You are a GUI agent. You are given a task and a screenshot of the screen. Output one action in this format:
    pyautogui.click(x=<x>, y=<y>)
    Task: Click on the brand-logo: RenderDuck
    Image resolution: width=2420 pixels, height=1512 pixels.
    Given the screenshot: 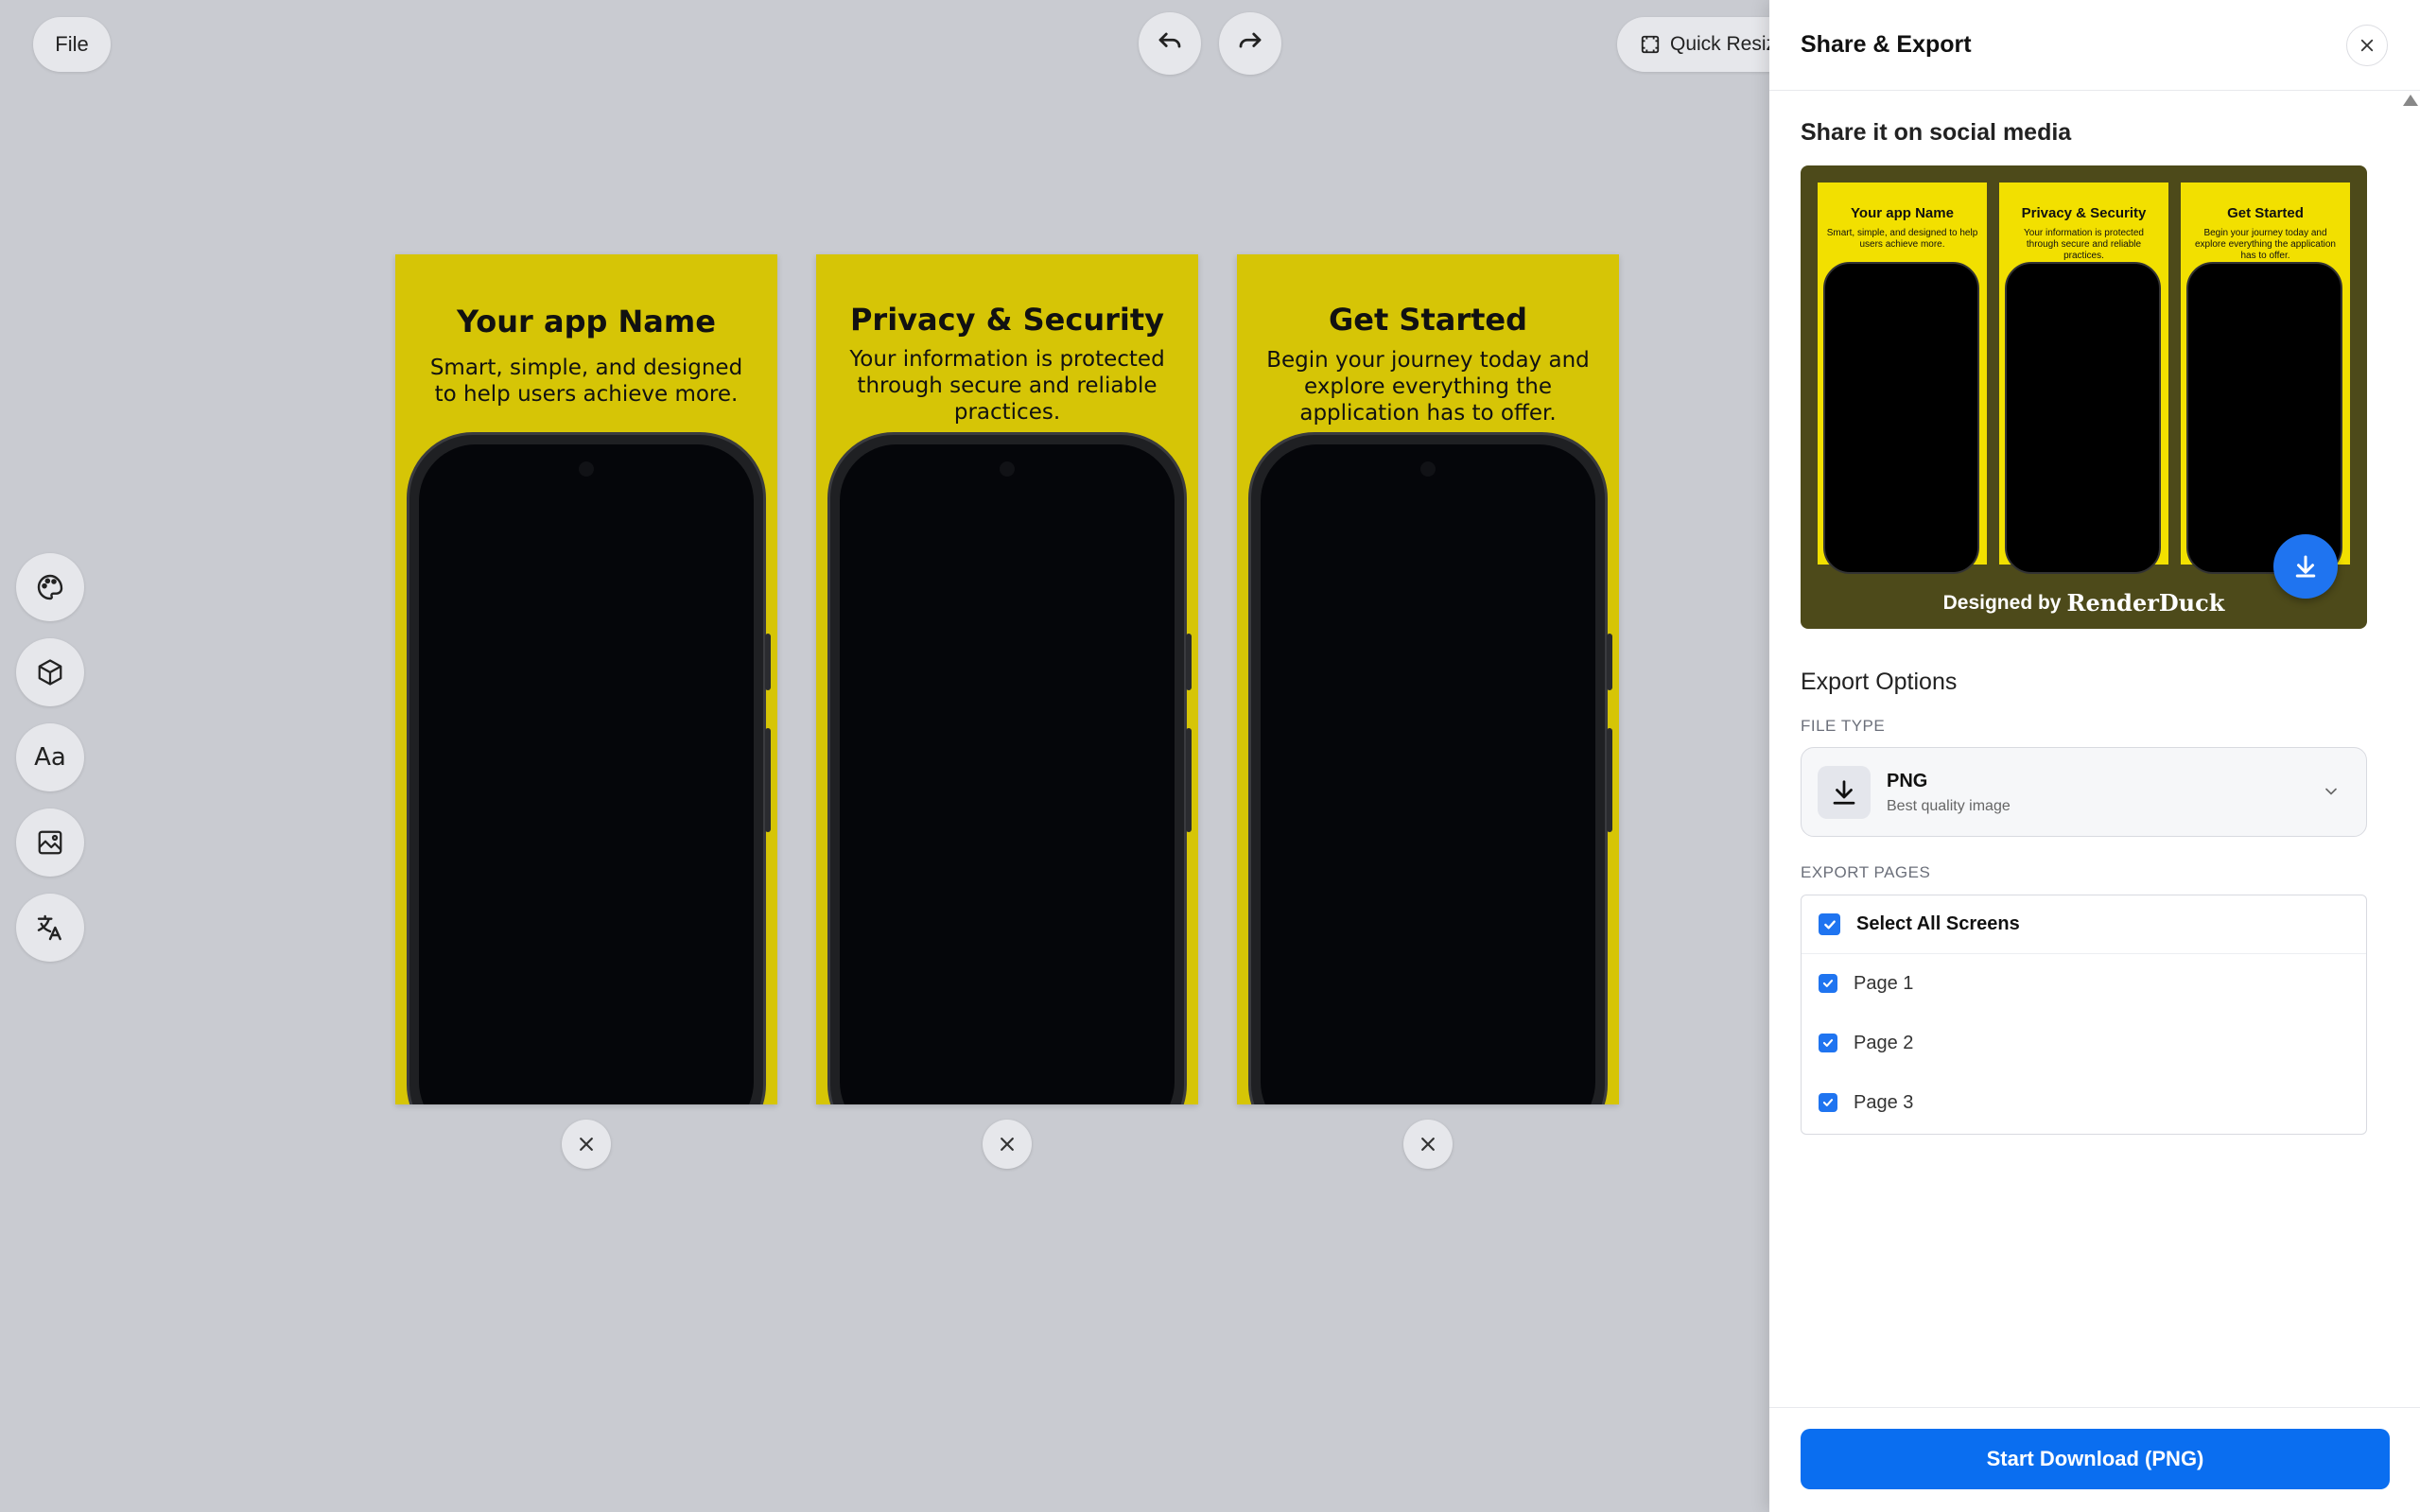 What is the action you would take?
    pyautogui.click(x=2145, y=603)
    